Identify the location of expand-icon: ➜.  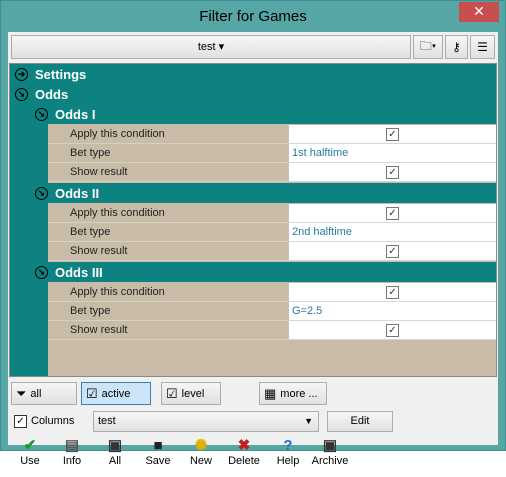
(21, 74).